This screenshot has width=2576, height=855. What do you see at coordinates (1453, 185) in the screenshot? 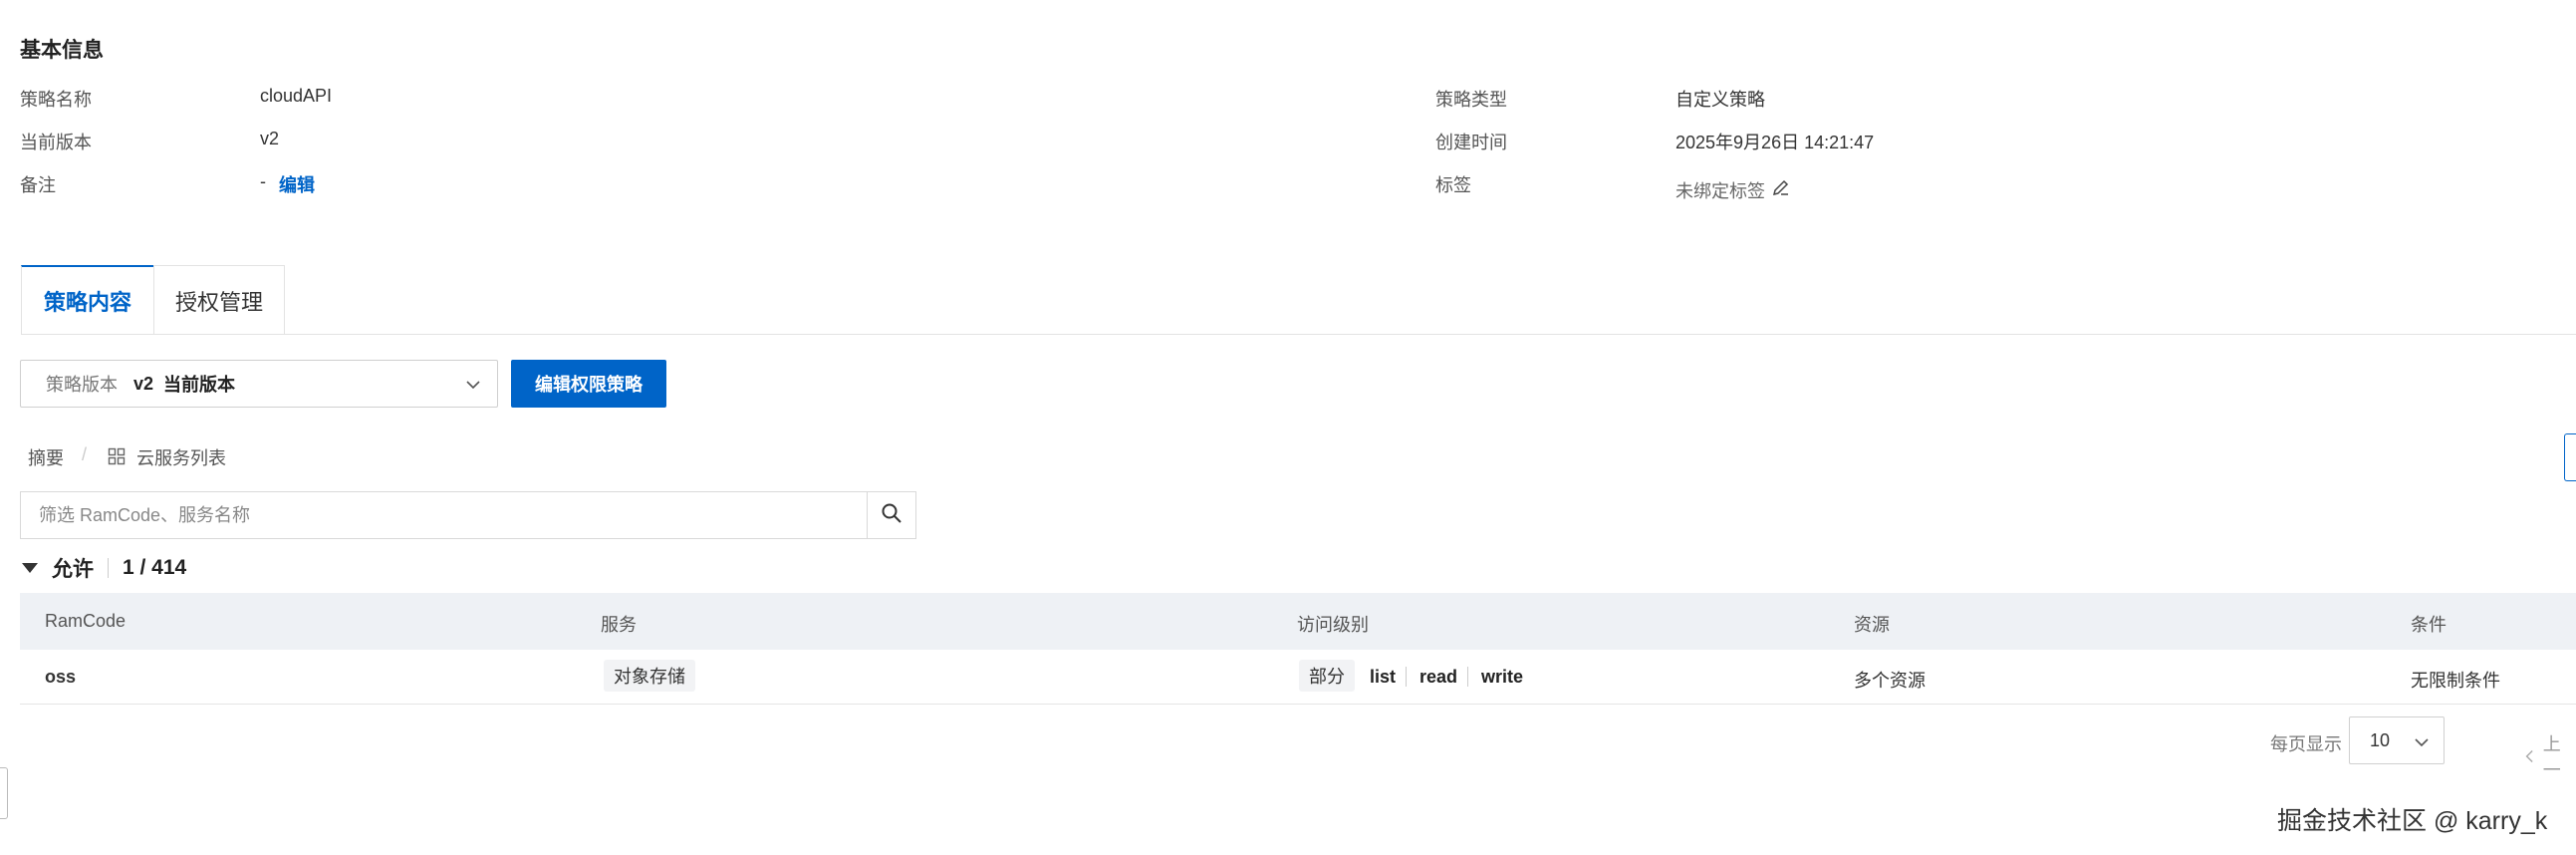
I see `tags-label: 标签` at bounding box center [1453, 185].